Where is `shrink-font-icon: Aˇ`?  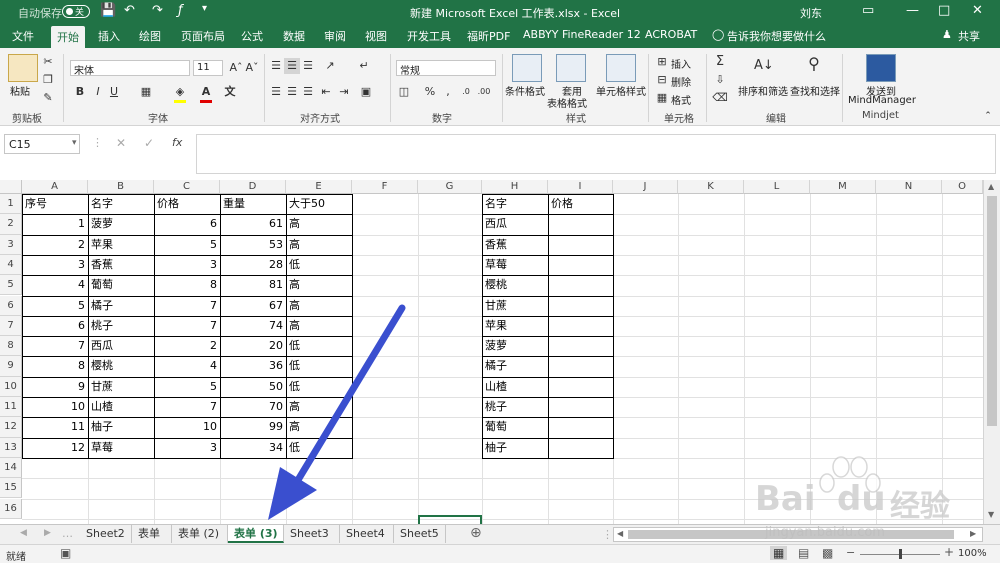 shrink-font-icon: Aˇ is located at coordinates (252, 68).